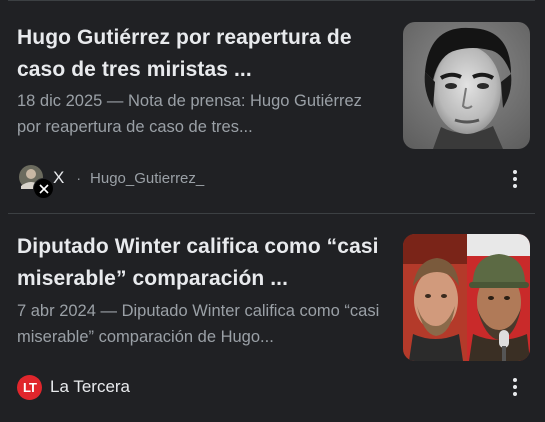 This screenshot has height=422, width=545. I want to click on source-handle: Hugo_Gutierrez_, so click(147, 178).